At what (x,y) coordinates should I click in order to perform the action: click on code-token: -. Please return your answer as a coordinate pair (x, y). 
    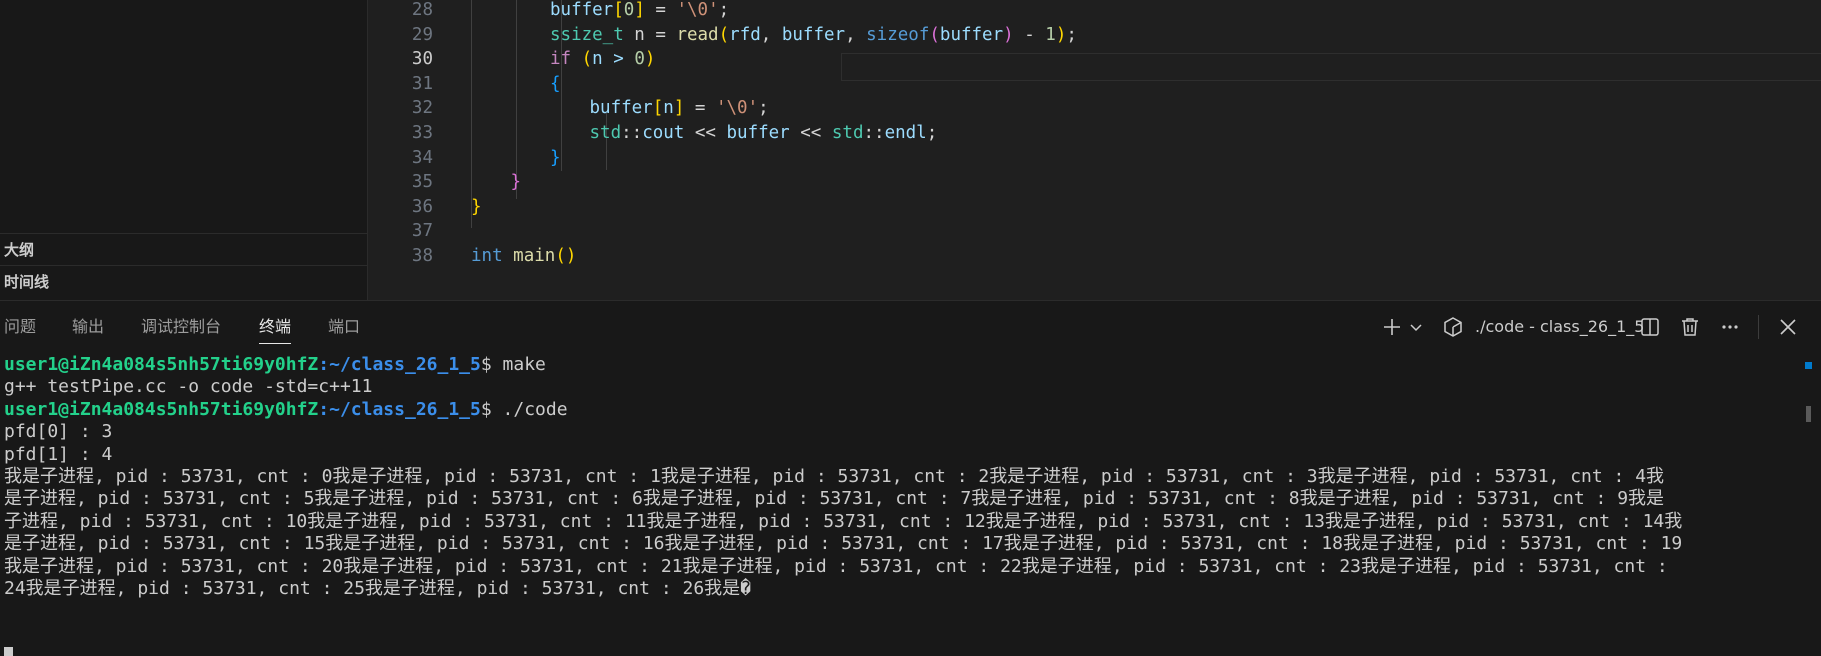
    Looking at the image, I should click on (1029, 34).